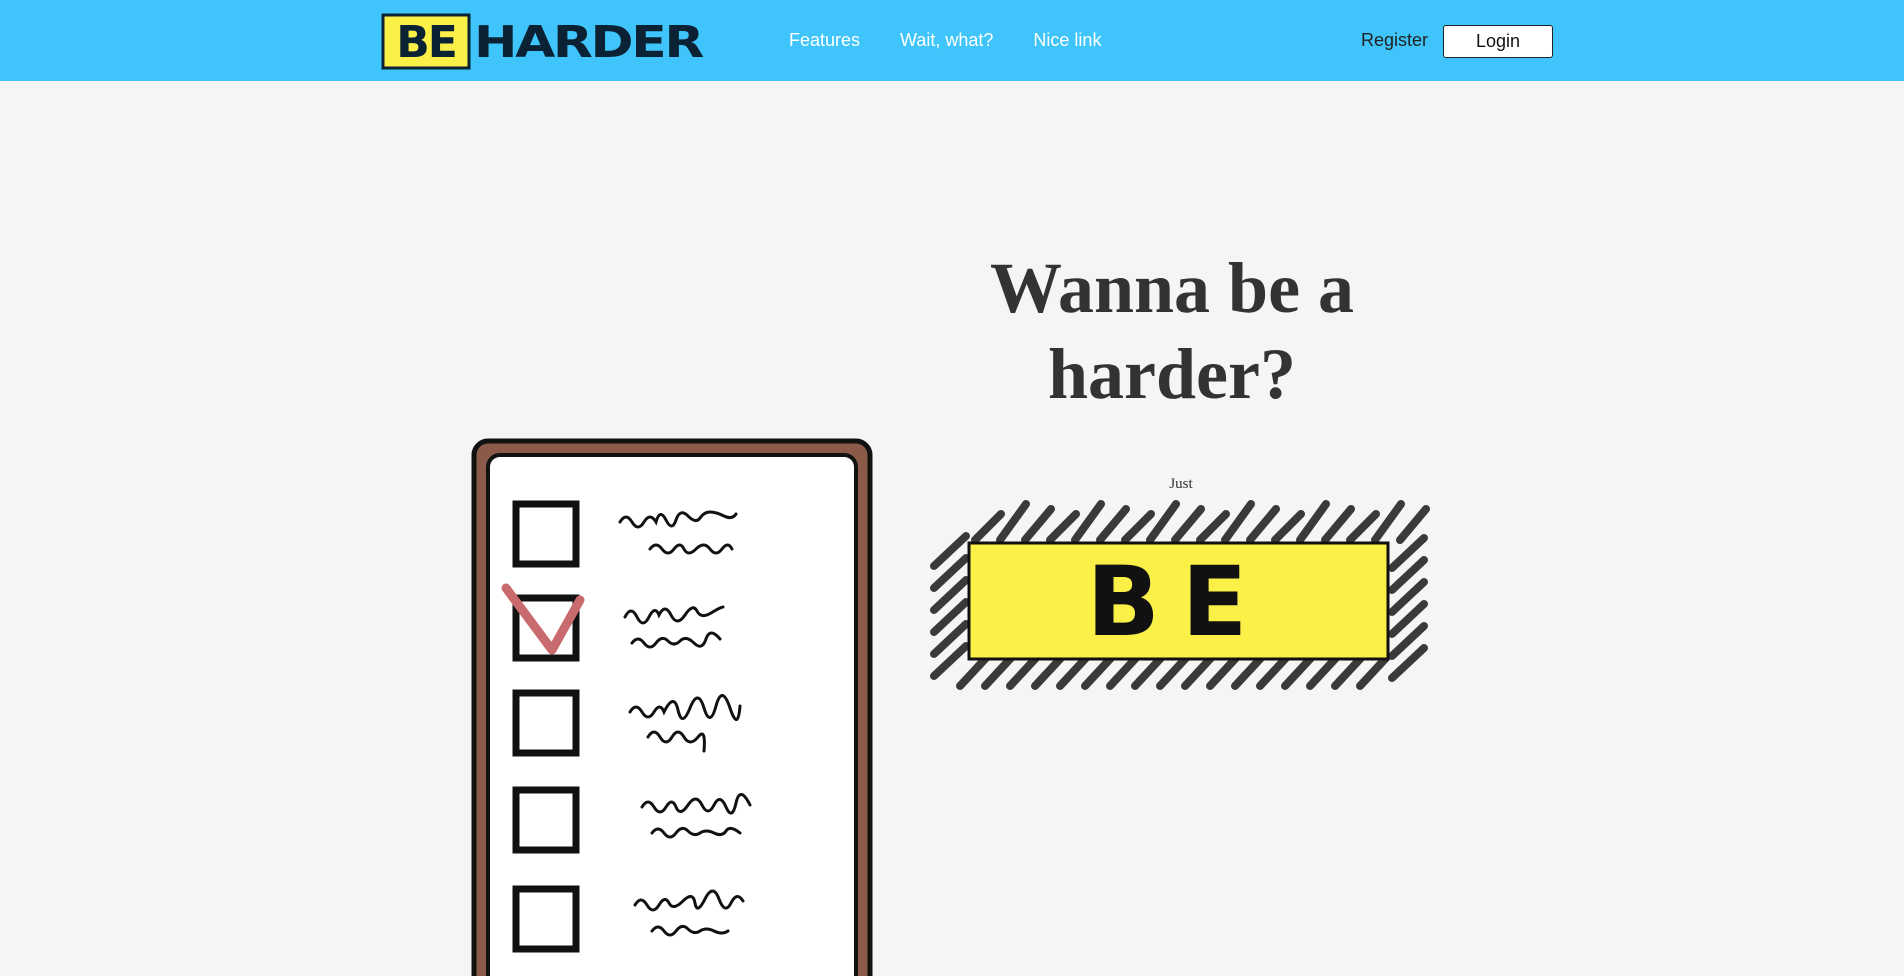  What do you see at coordinates (824, 40) in the screenshot?
I see `nav-link-features: Features` at bounding box center [824, 40].